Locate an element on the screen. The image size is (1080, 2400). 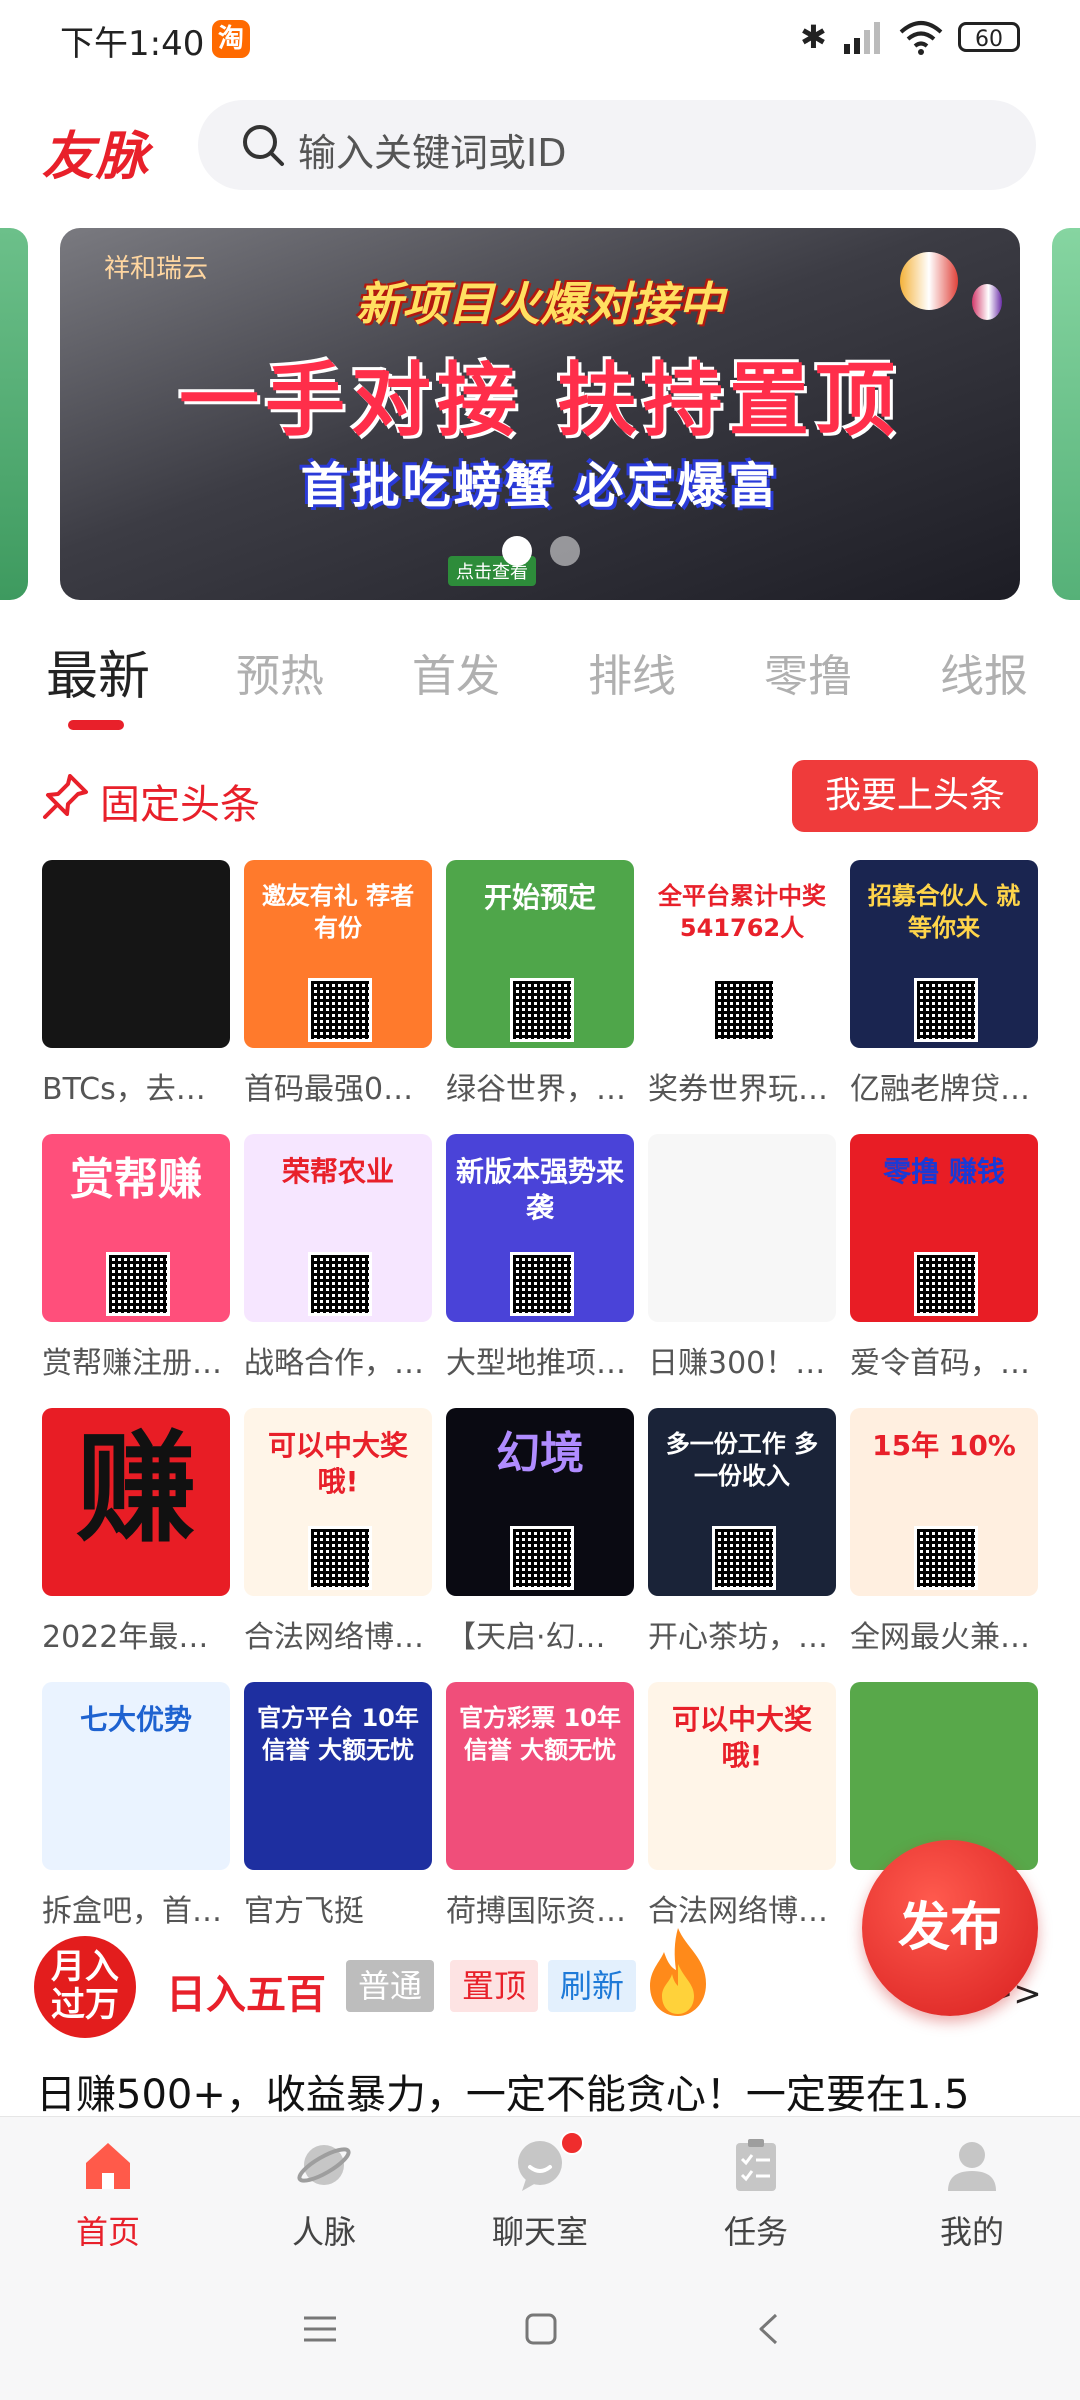
bluetooth-icon: ✱ is located at coordinates (813, 37).